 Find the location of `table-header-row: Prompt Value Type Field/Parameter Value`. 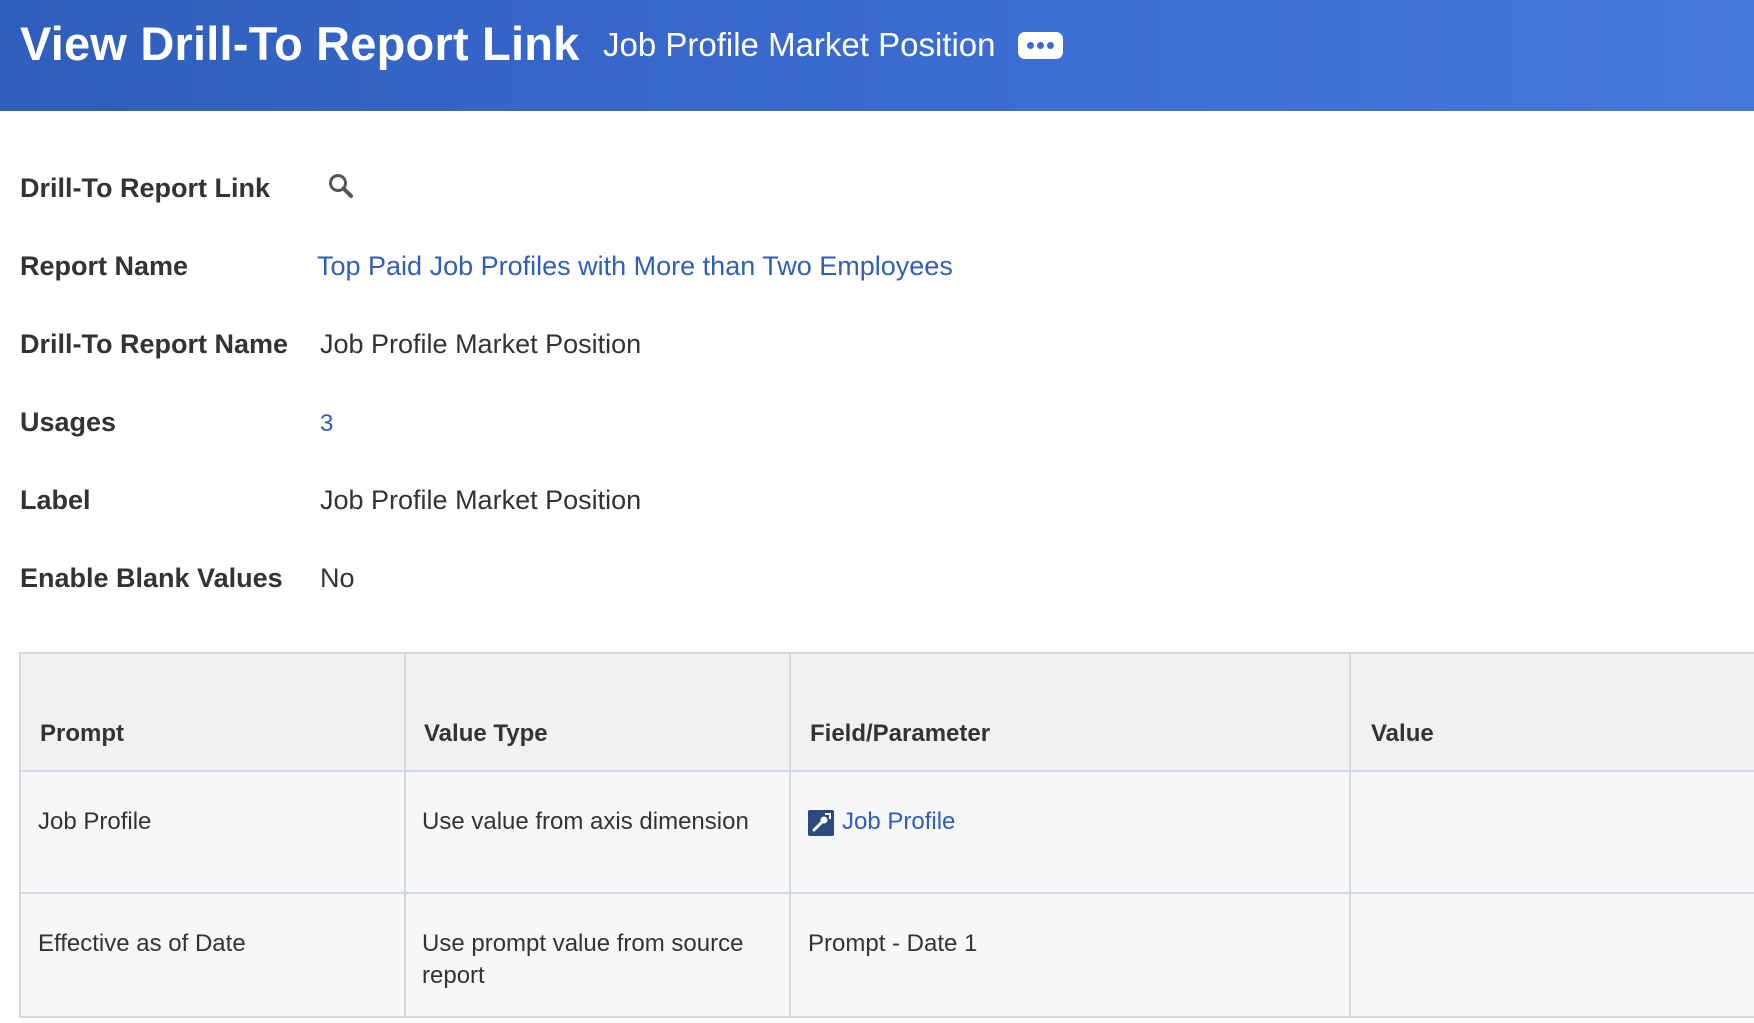

table-header-row: Prompt Value Type Field/Parameter Value is located at coordinates (887, 713).